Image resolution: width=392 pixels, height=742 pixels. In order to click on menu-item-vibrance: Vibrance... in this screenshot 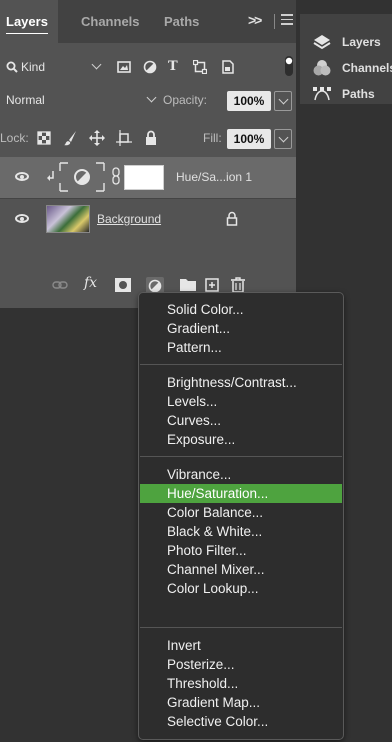, I will do `click(241, 474)`.